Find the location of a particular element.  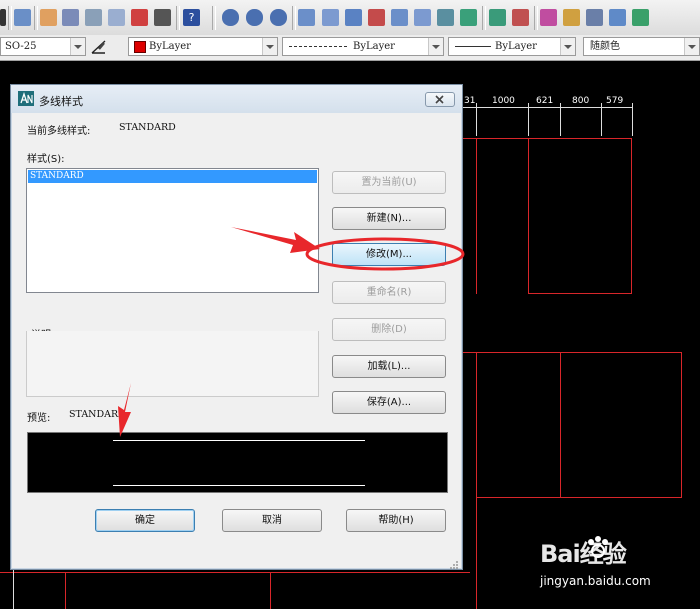

paw-icon is located at coordinates (598, 547).